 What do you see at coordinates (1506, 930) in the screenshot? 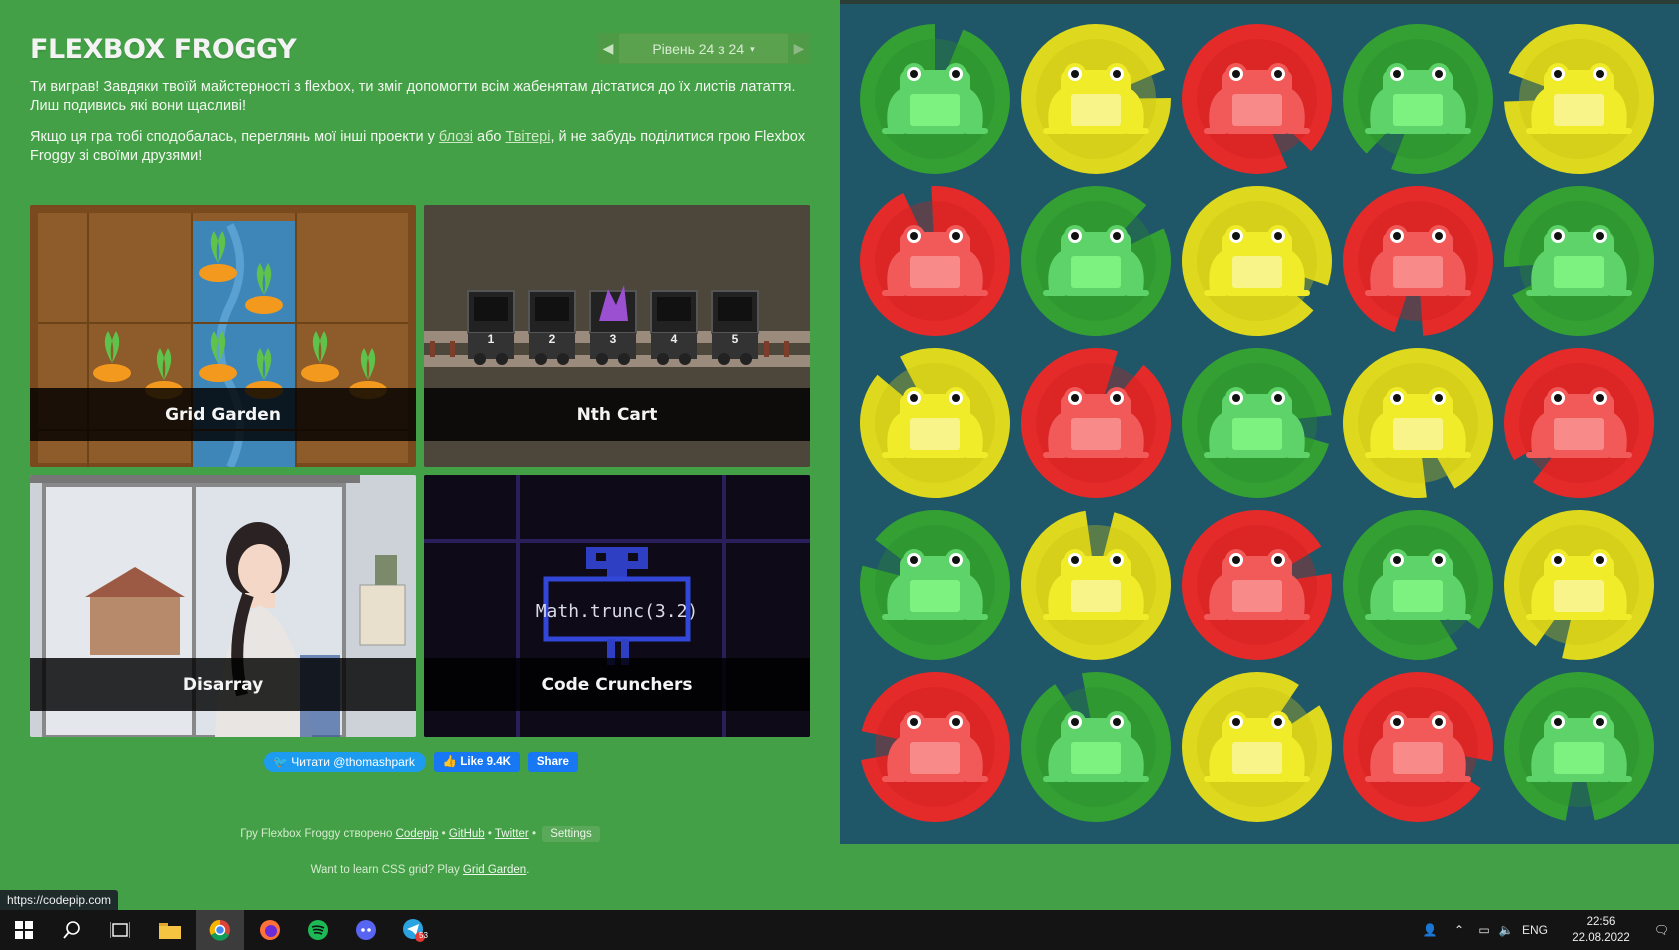
I see `volume-icon: 🔈` at bounding box center [1506, 930].